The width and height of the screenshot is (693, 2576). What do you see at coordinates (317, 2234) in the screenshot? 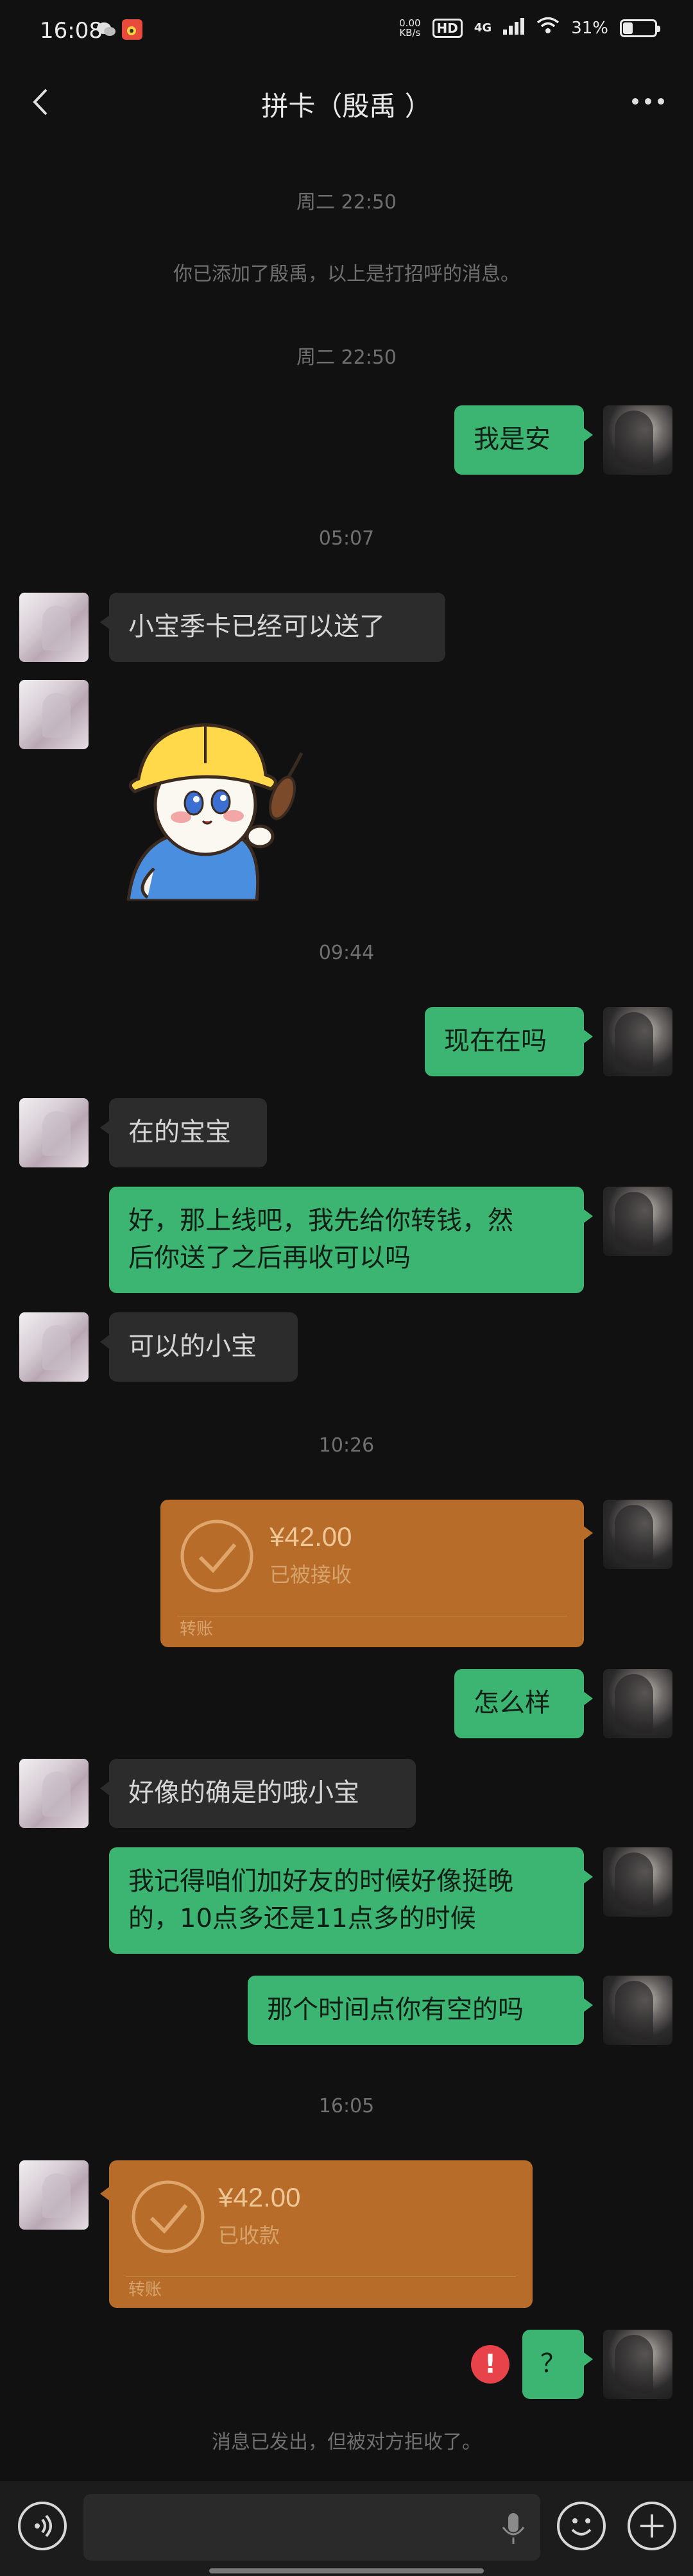
I see `transfer-card-received: ¥42.00 已收款 转账` at bounding box center [317, 2234].